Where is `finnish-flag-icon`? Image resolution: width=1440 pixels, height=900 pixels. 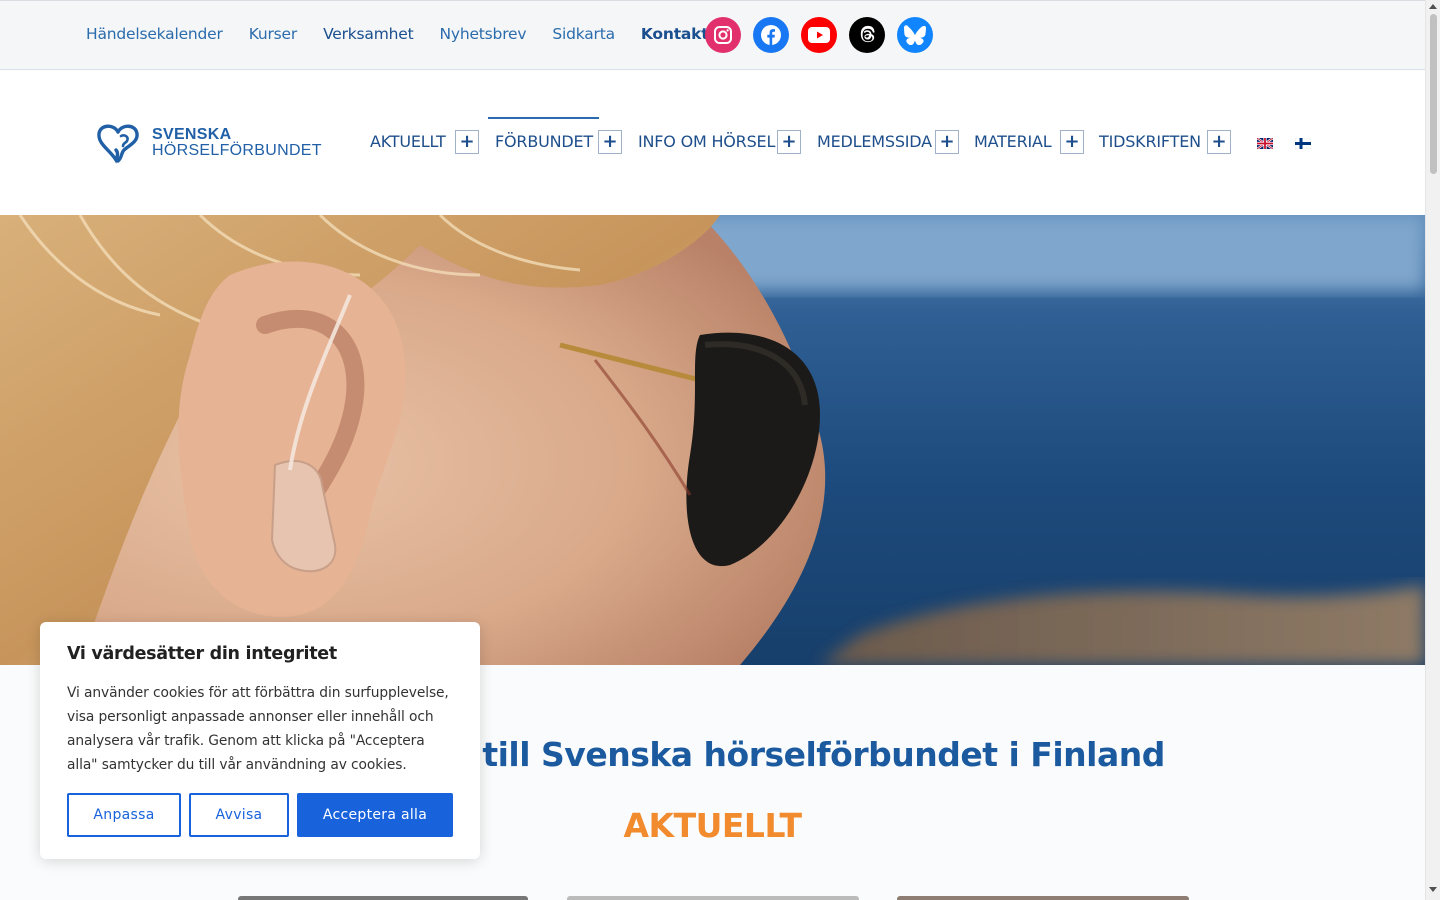 finnish-flag-icon is located at coordinates (1303, 143).